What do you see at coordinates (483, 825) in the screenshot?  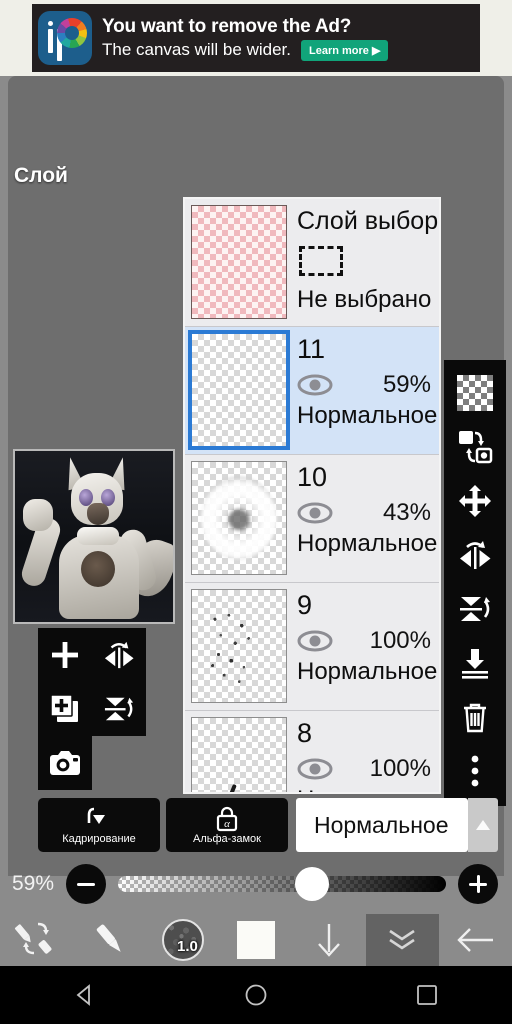 I see `chevron-up-icon` at bounding box center [483, 825].